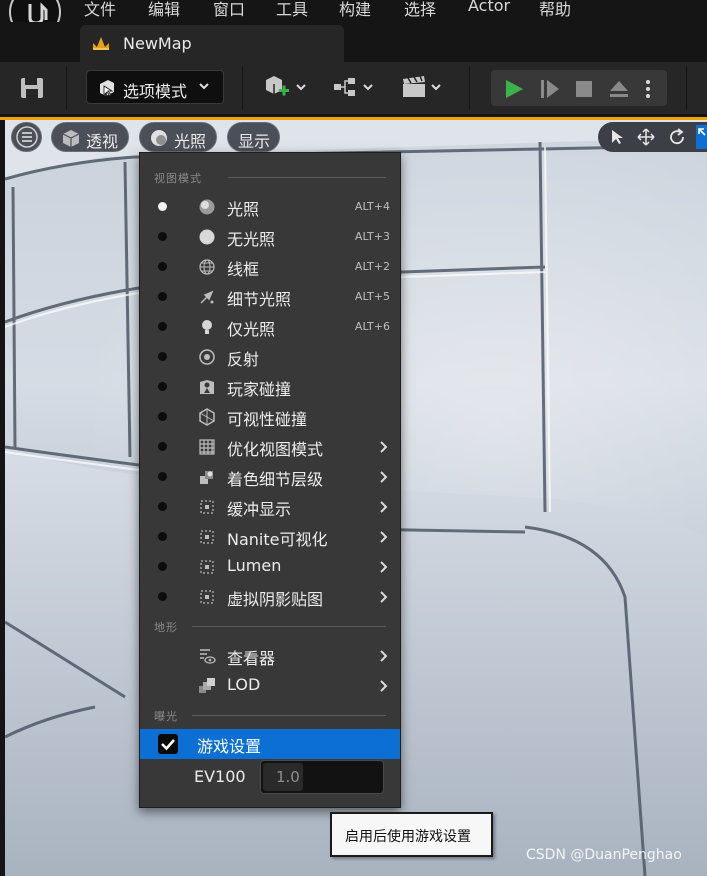 This screenshot has width=707, height=876. What do you see at coordinates (251, 658) in the screenshot?
I see `menu-item-label: 查看器` at bounding box center [251, 658].